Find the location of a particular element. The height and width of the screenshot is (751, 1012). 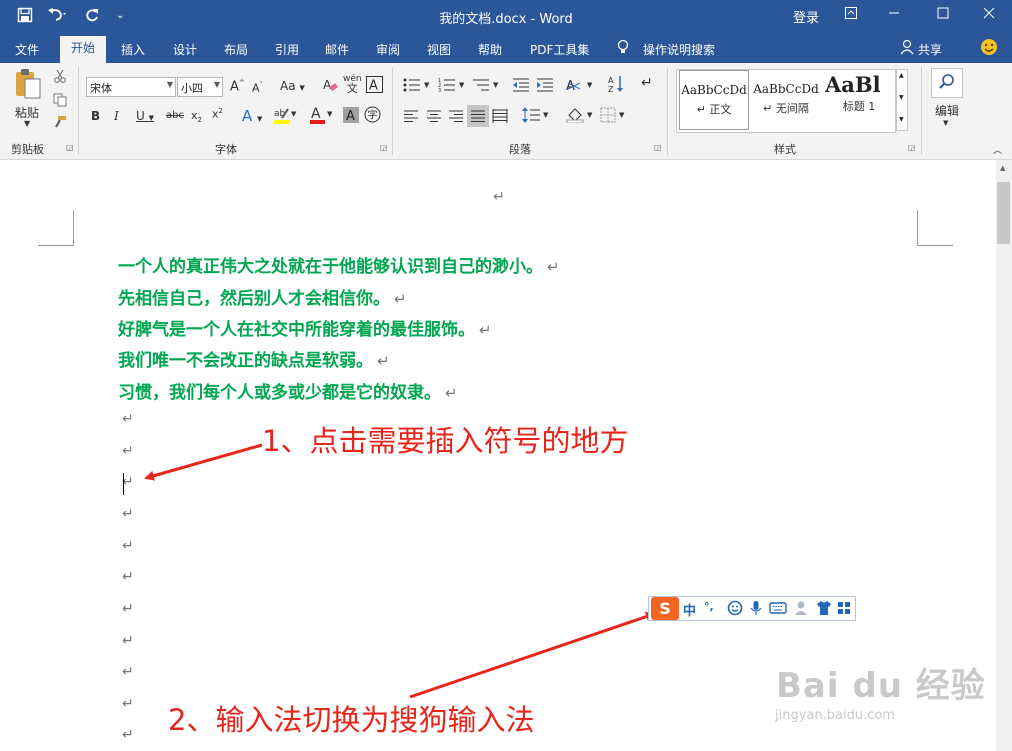

ime-mode-toggle: 中 is located at coordinates (689, 609).